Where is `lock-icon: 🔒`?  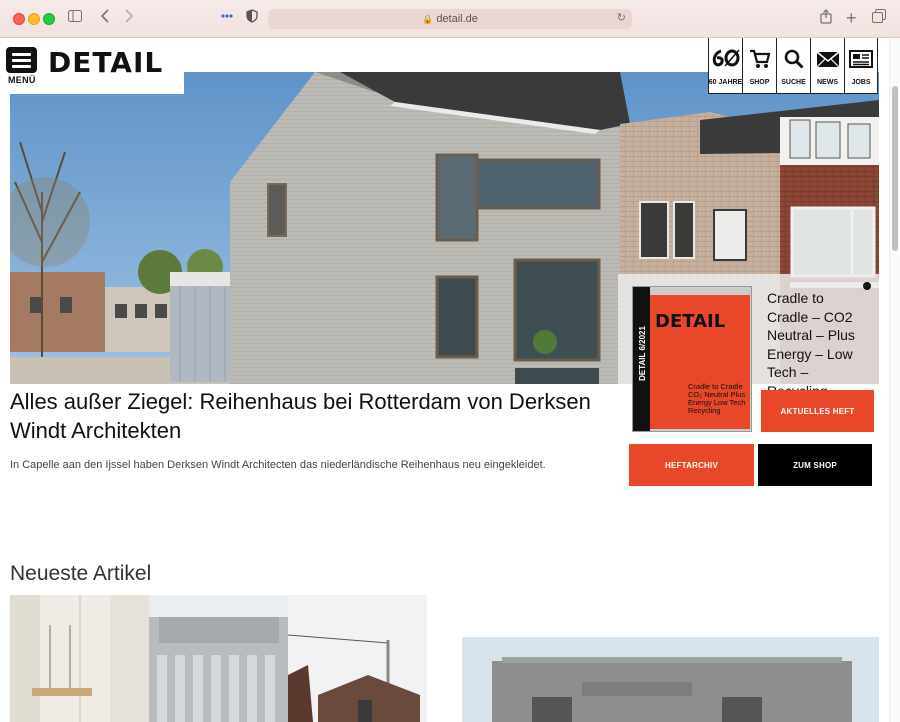
lock-icon: 🔒 is located at coordinates (428, 18).